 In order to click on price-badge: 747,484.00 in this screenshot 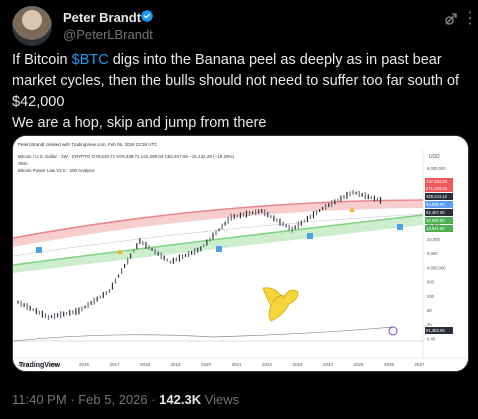, I will do `click(439, 181)`.